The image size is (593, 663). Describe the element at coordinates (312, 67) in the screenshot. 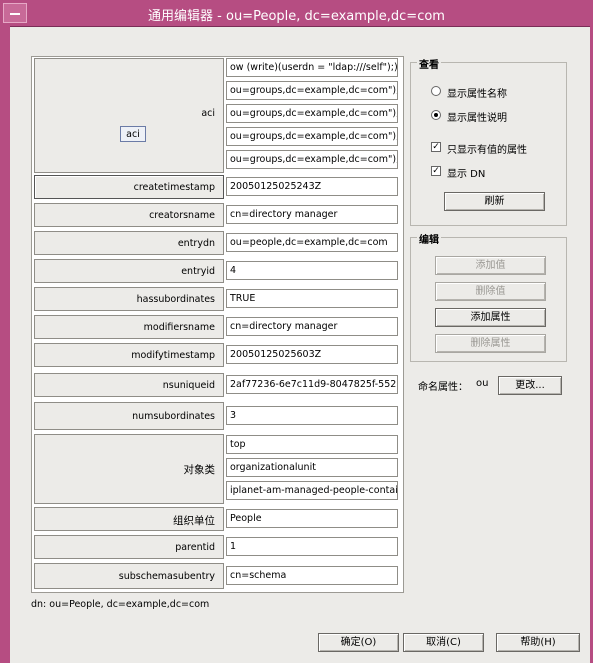

I see `attribute-value-field: ow (write)(userdn = "ldap:///self");)` at that location.